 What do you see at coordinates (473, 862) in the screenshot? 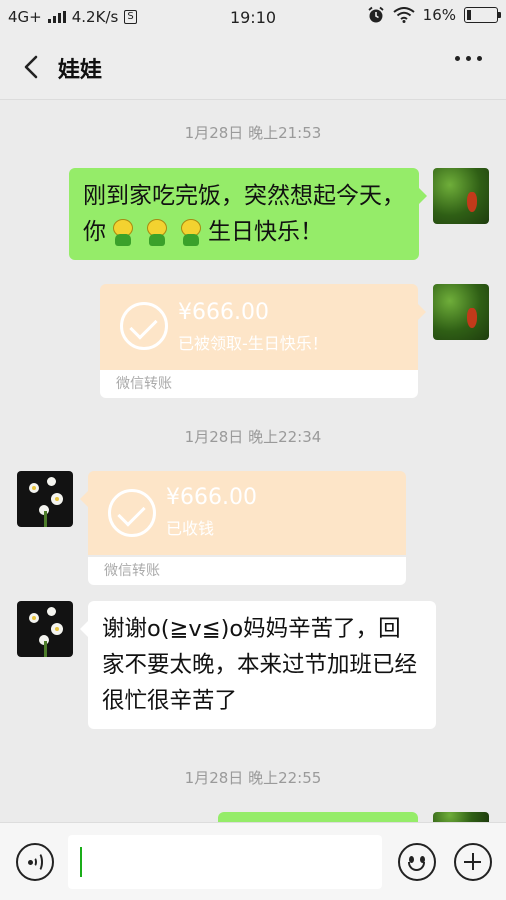
I see `plus-icon` at bounding box center [473, 862].